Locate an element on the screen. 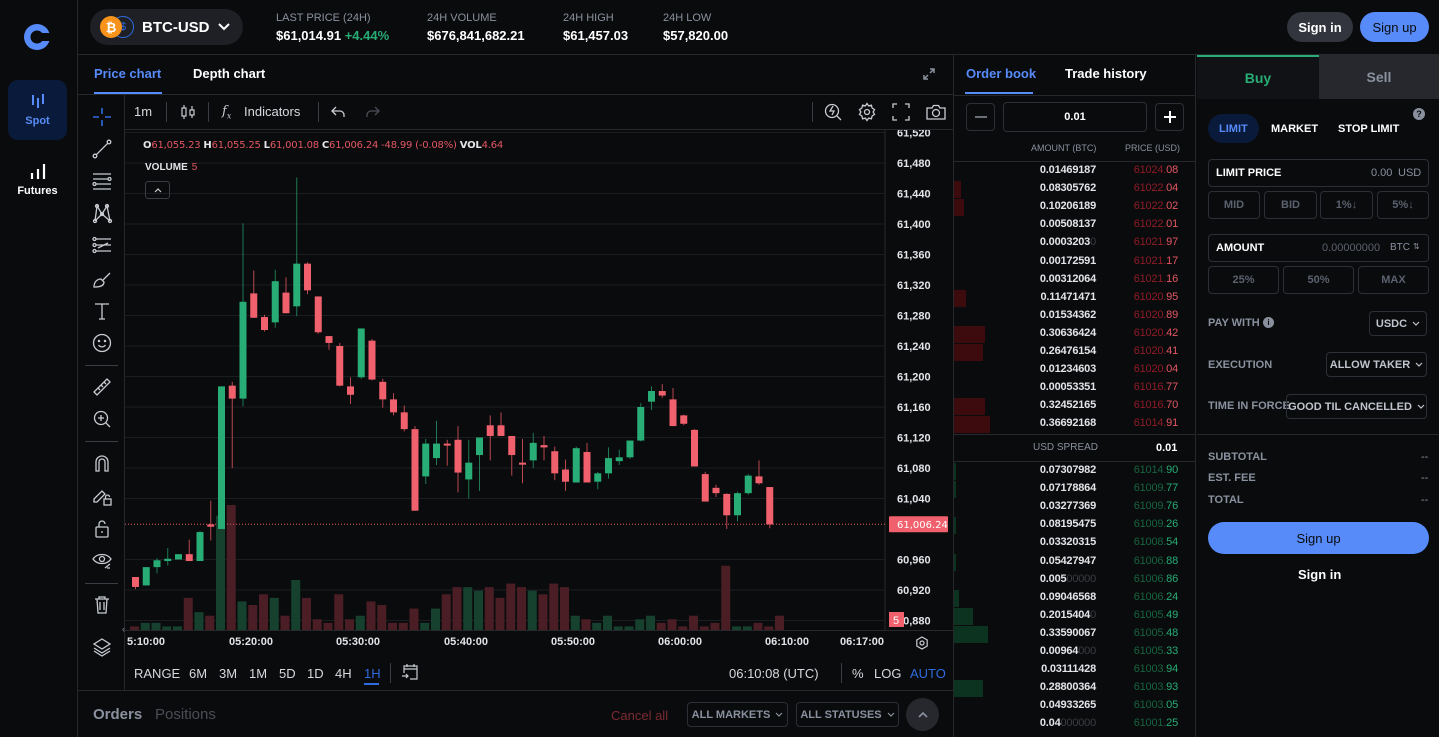 Image resolution: width=1439 pixels, height=737 pixels. tab-trade-history: Trade history is located at coordinates (1106, 73).